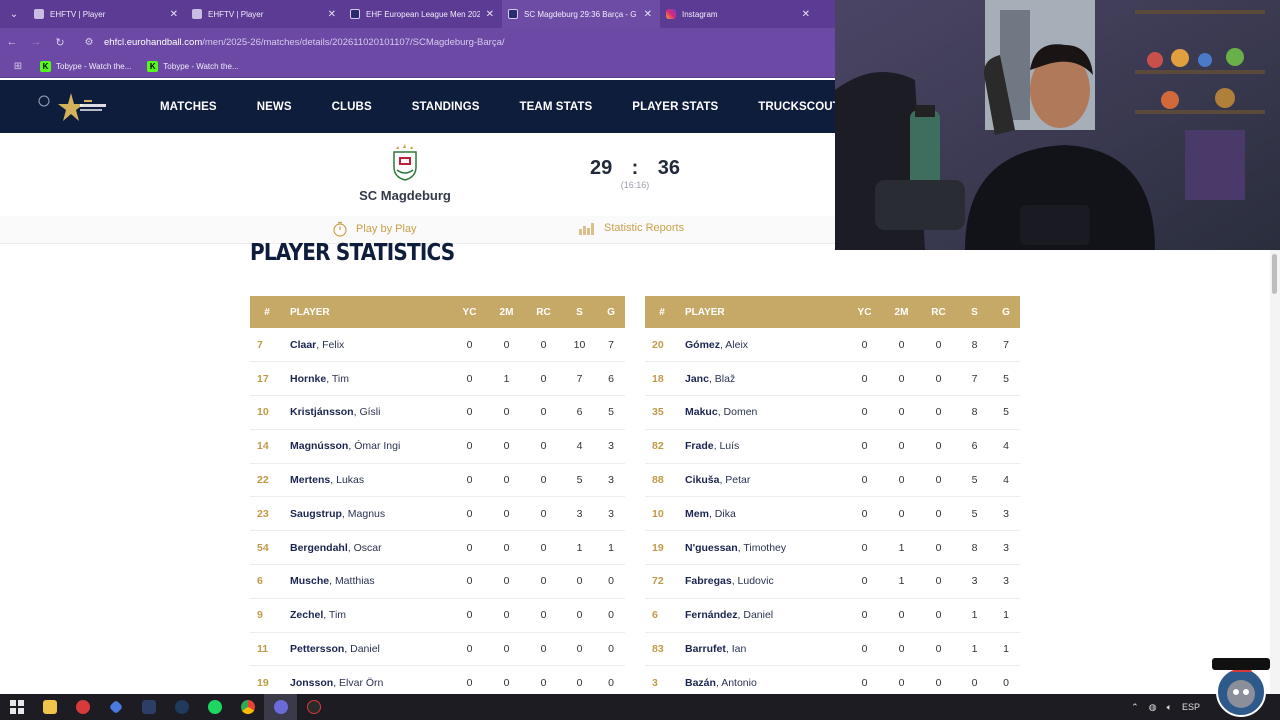  I want to click on obs-icon, so click(280, 707).